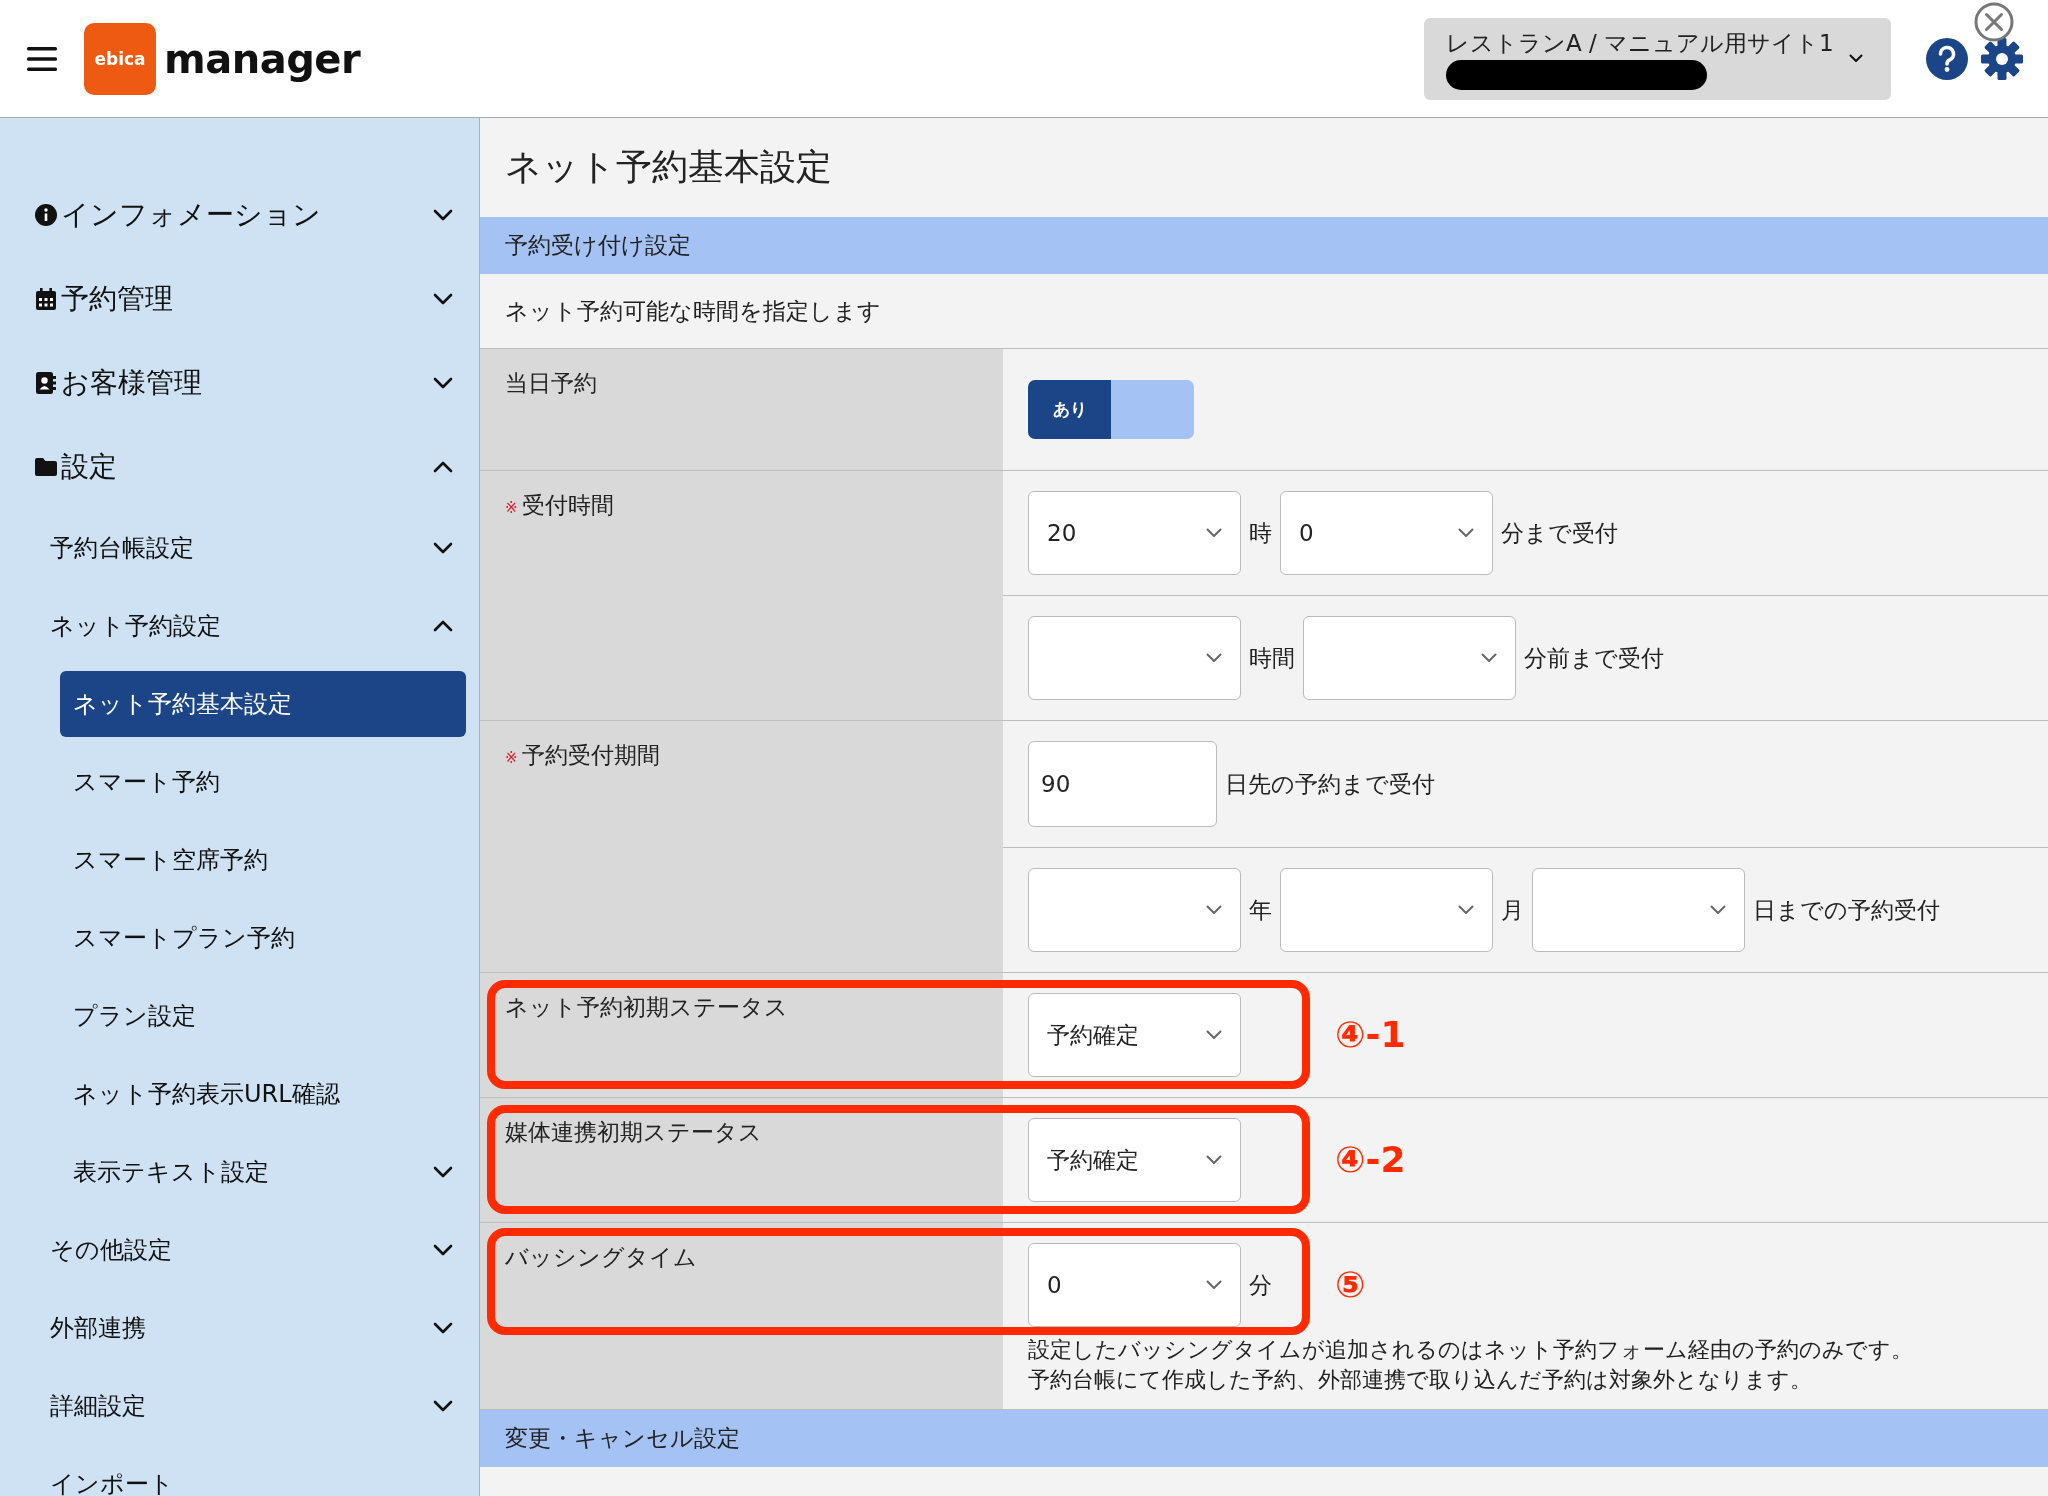 This screenshot has width=2048, height=1496. I want to click on sidebar-item: 予約管理, so click(239, 299).